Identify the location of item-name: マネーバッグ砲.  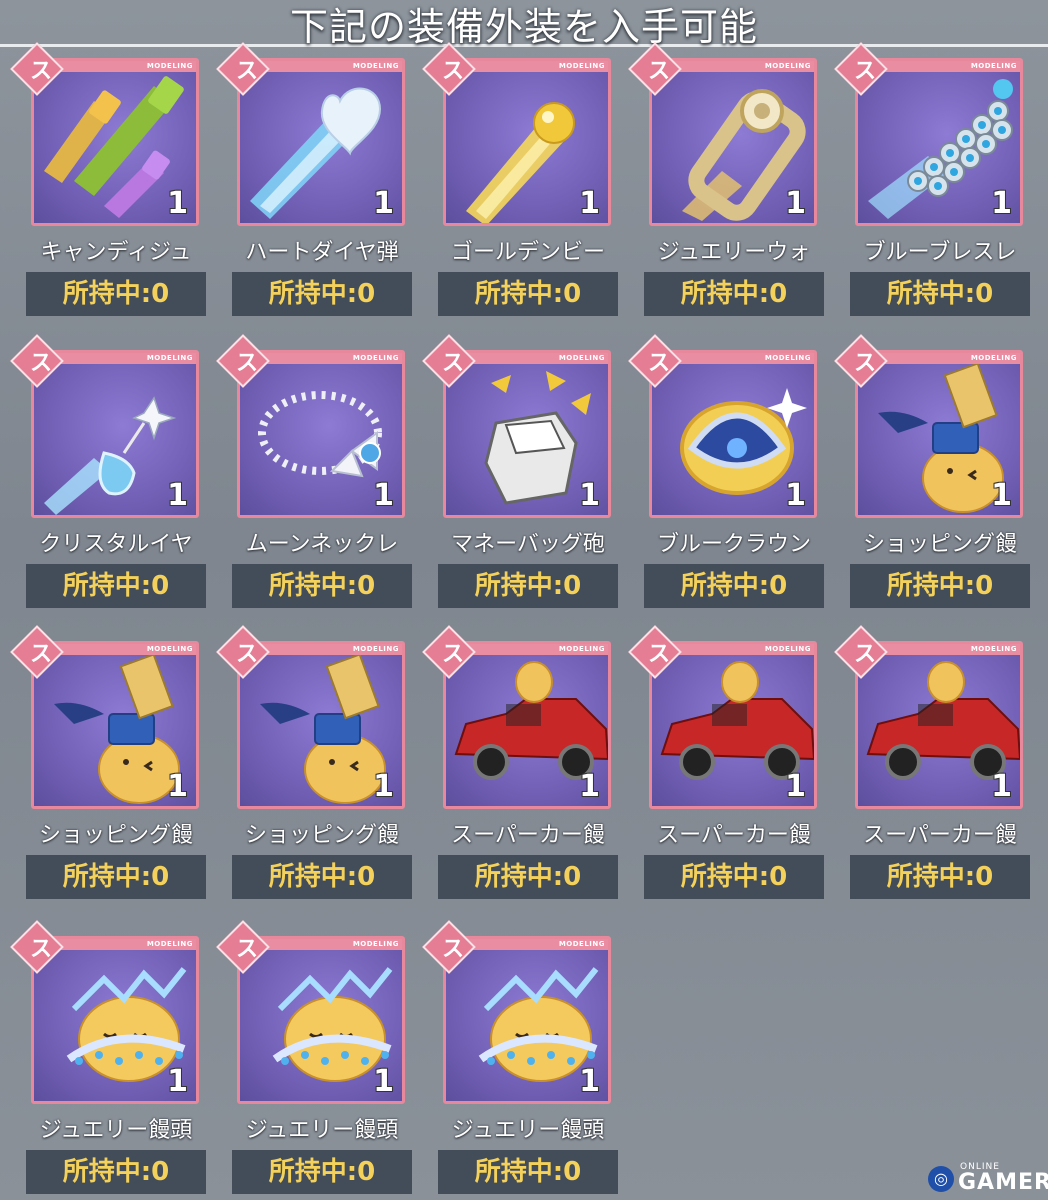
(528, 544).